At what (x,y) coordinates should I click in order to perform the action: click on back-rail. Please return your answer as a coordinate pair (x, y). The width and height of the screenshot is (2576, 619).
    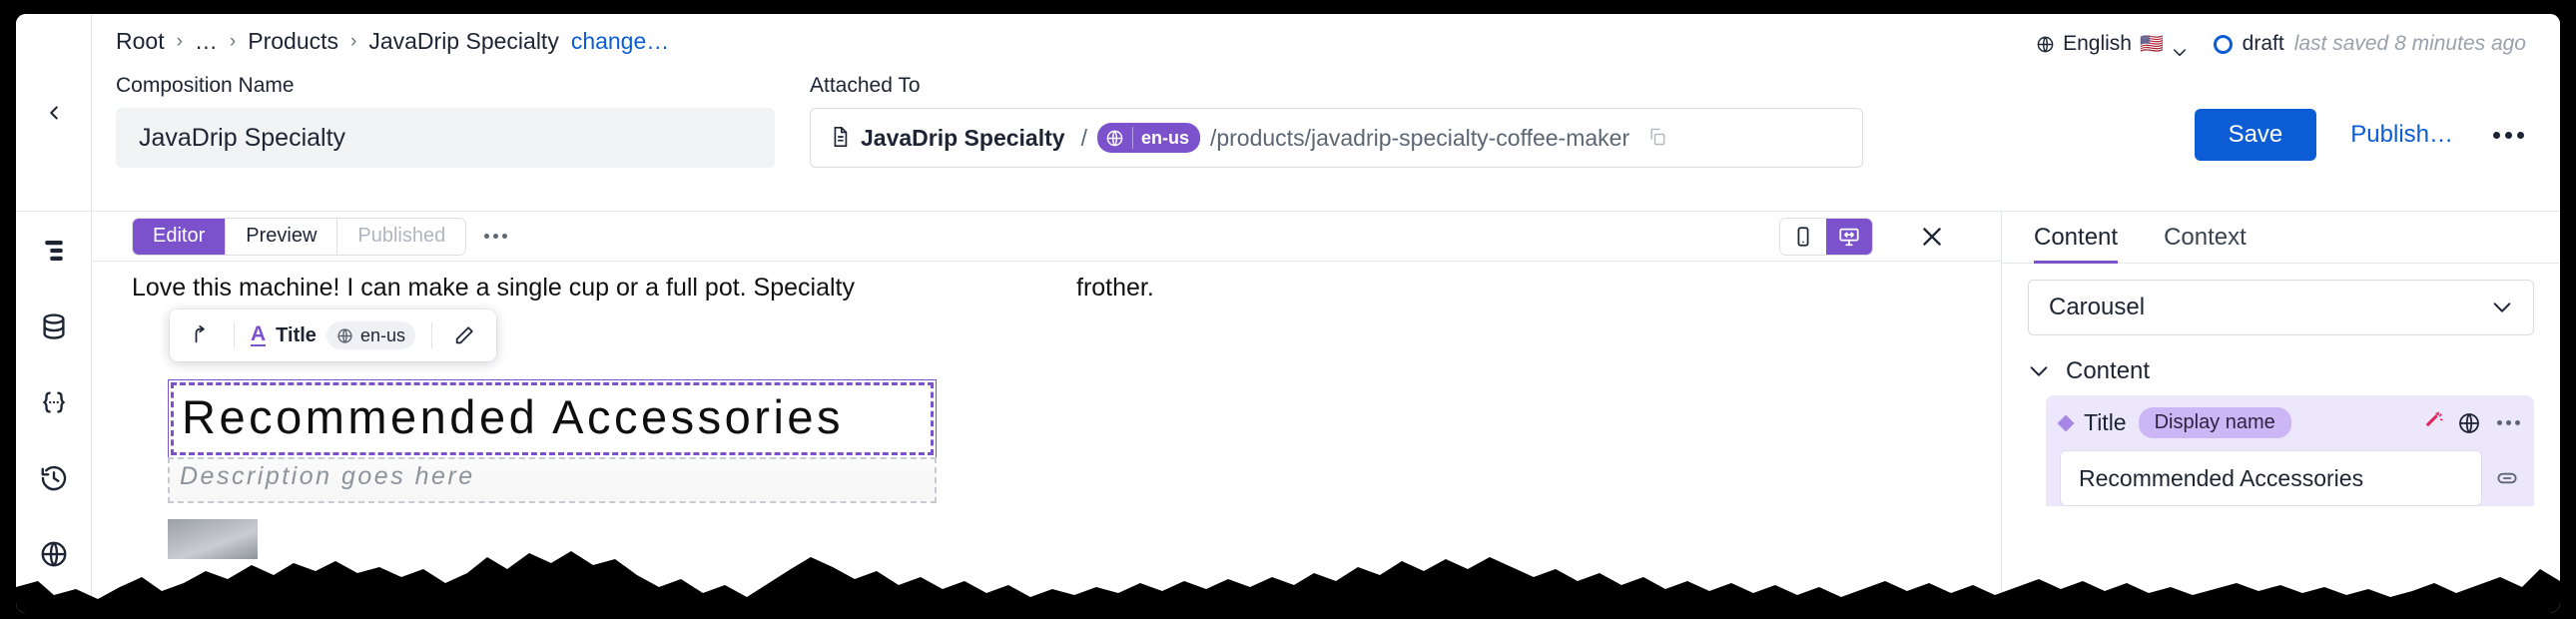
    Looking at the image, I should click on (54, 113).